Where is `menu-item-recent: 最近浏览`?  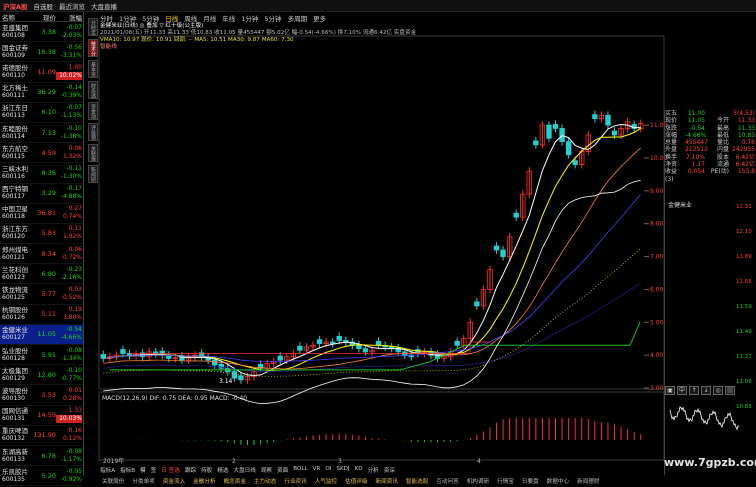
menu-item-recent: 最近浏览 is located at coordinates (72, 6).